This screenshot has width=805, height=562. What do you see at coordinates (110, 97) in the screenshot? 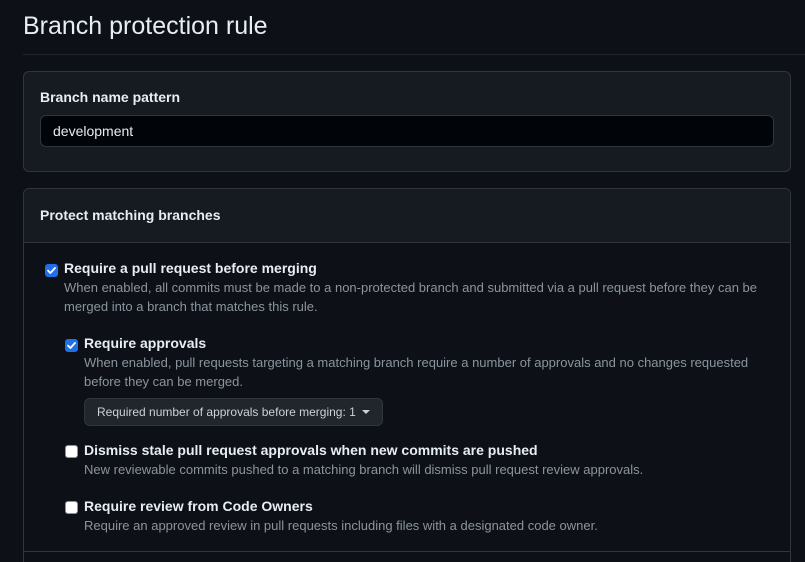
I see `branch-name-pattern-label: Branch name pattern` at bounding box center [110, 97].